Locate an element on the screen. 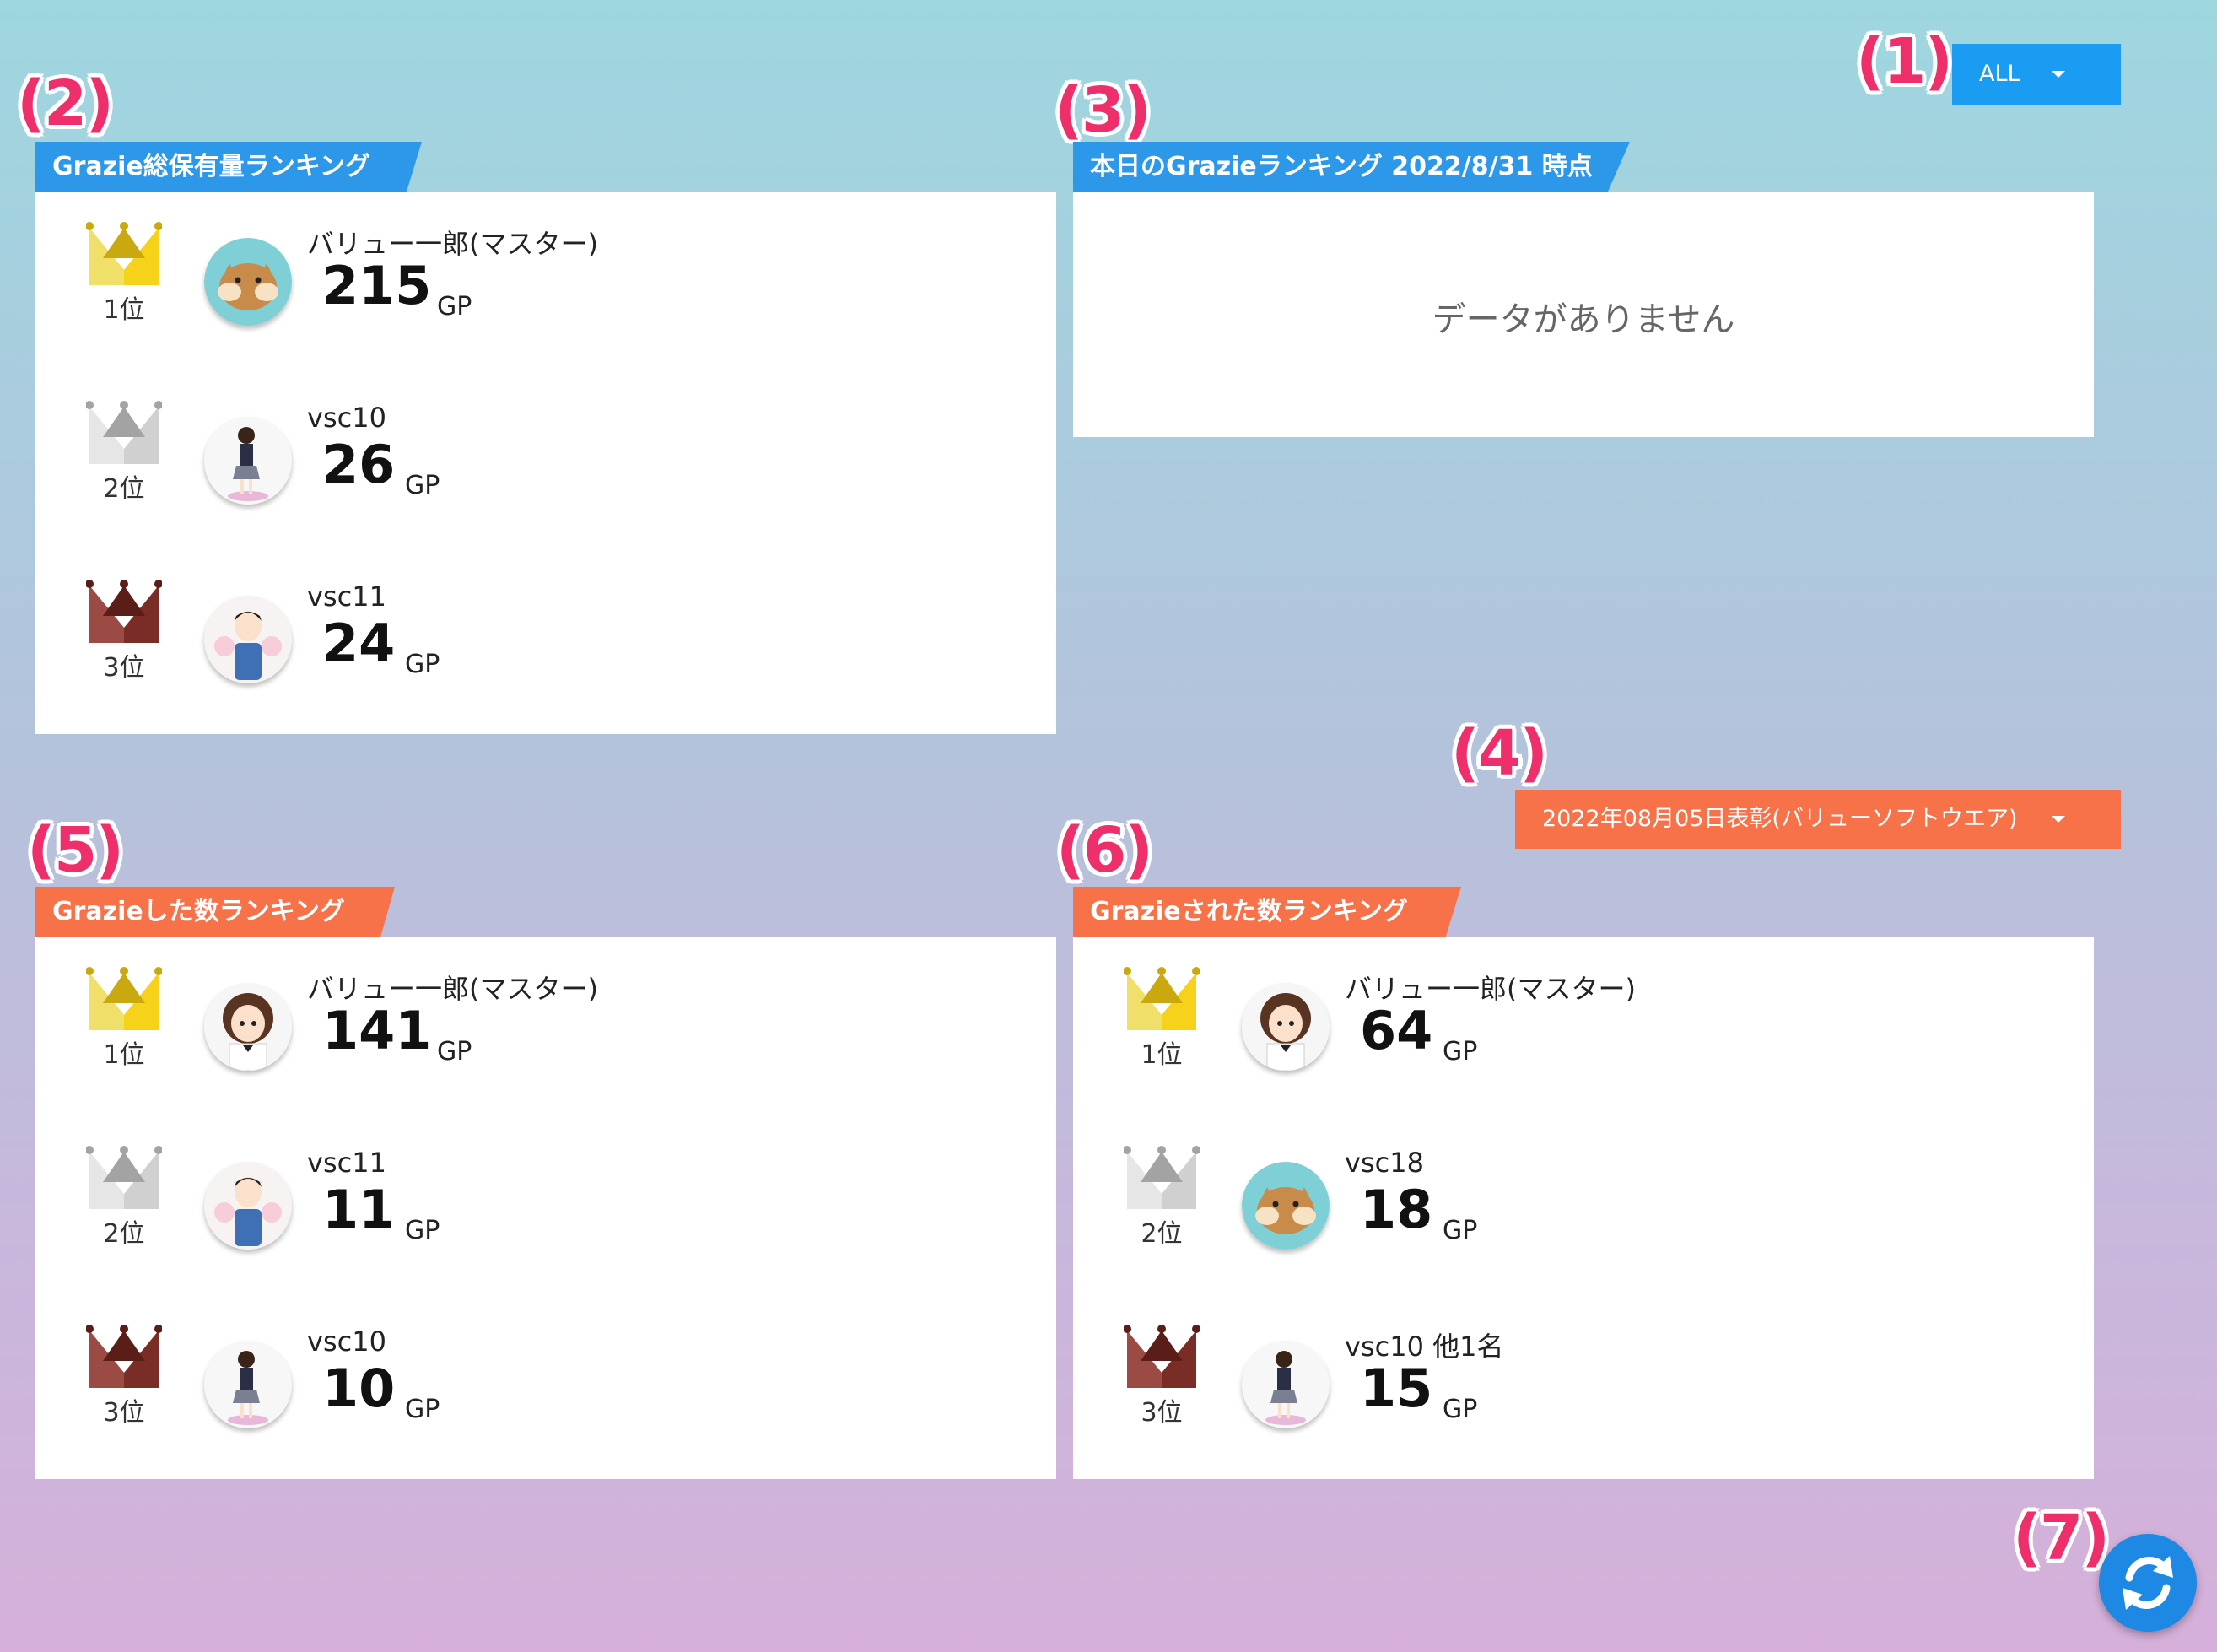 The height and width of the screenshot is (1652, 2217). annotation-3: (3) is located at coordinates (1103, 111).